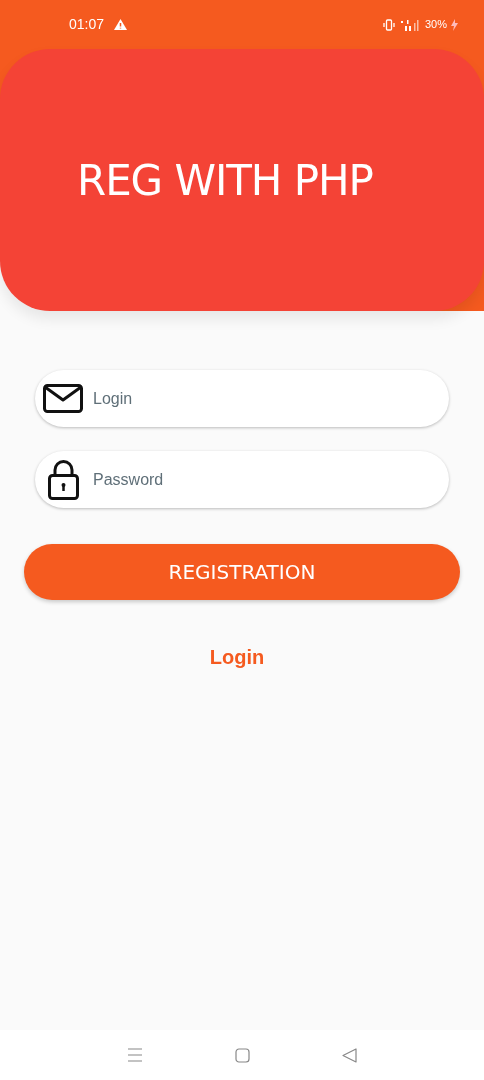  Describe the element at coordinates (63, 479) in the screenshot. I see `lock-icon` at that location.